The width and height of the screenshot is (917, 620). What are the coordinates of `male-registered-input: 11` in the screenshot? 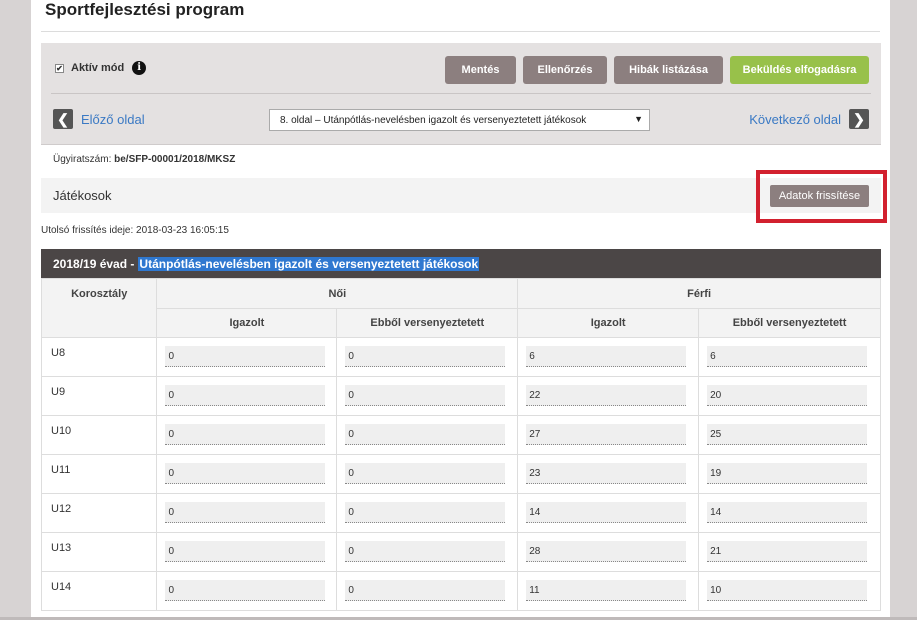 It's located at (606, 590).